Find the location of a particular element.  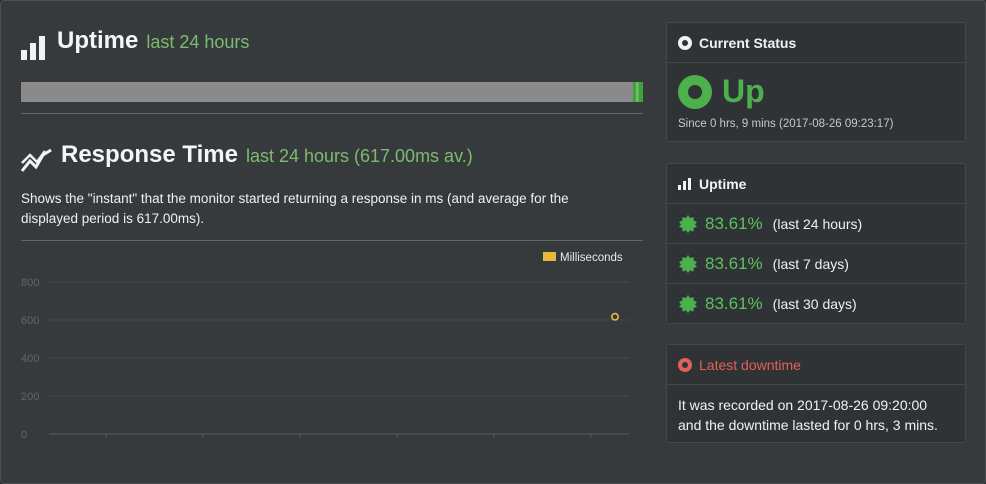

uptime-row-30d: 83.61% (last 30 days) is located at coordinates (816, 304).